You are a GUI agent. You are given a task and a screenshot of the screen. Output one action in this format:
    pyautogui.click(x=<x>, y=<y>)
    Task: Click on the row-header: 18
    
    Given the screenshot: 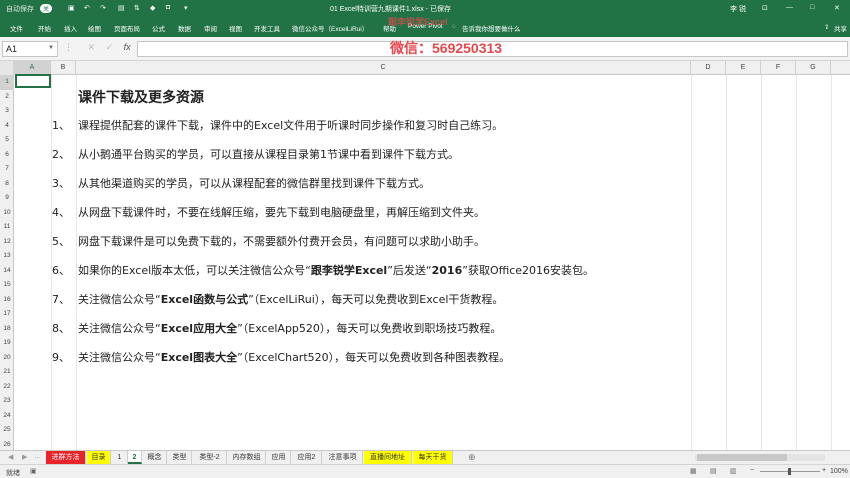 What is the action you would take?
    pyautogui.click(x=7, y=329)
    